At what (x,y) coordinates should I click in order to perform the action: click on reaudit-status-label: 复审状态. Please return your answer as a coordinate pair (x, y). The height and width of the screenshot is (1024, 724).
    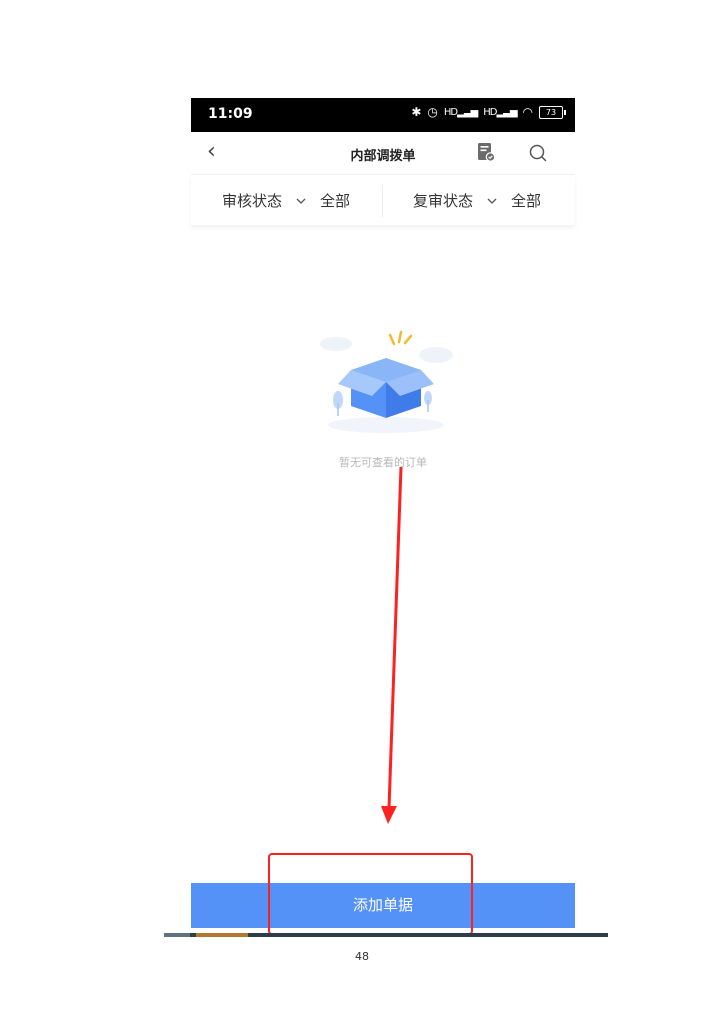
    Looking at the image, I should click on (443, 201).